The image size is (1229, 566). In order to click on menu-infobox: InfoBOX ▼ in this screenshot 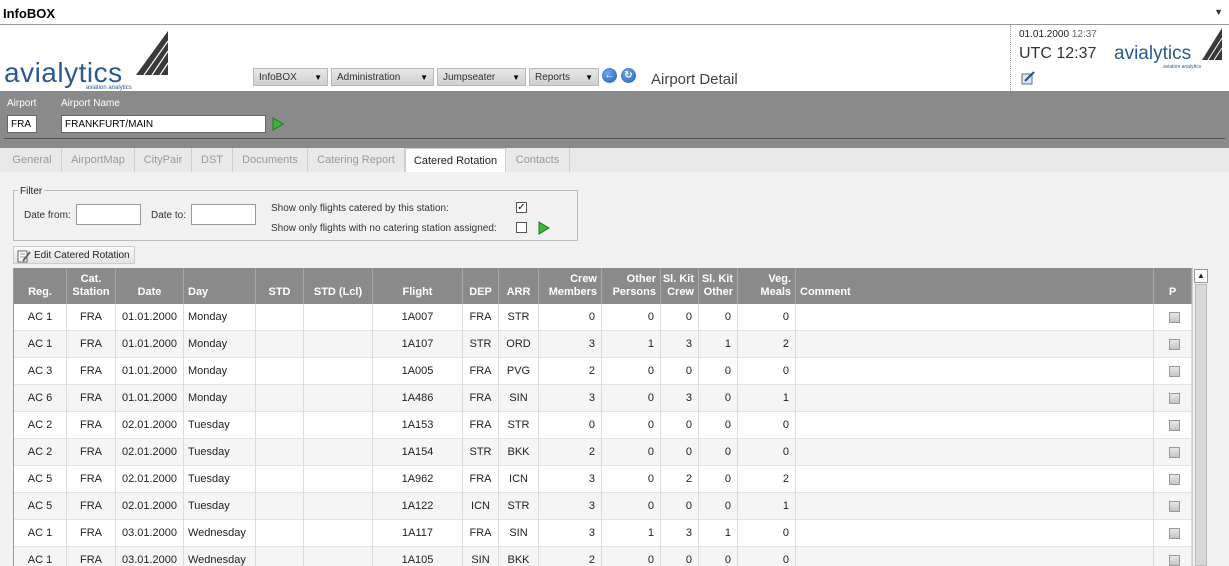, I will do `click(290, 77)`.